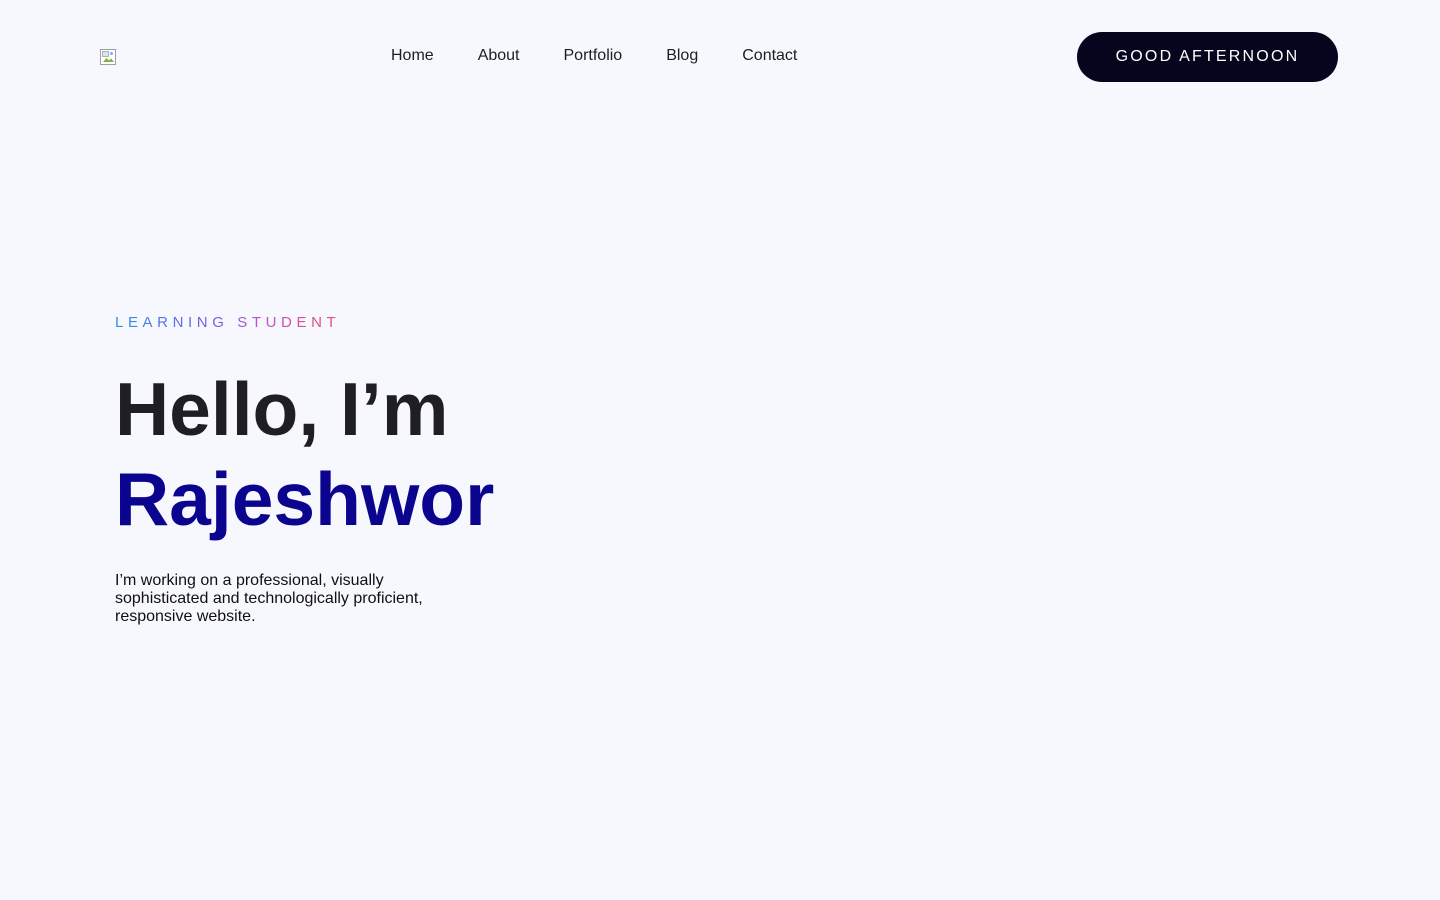 This screenshot has height=900, width=1440. Describe the element at coordinates (682, 56) in the screenshot. I see `nav-blog-link: Blog` at that location.